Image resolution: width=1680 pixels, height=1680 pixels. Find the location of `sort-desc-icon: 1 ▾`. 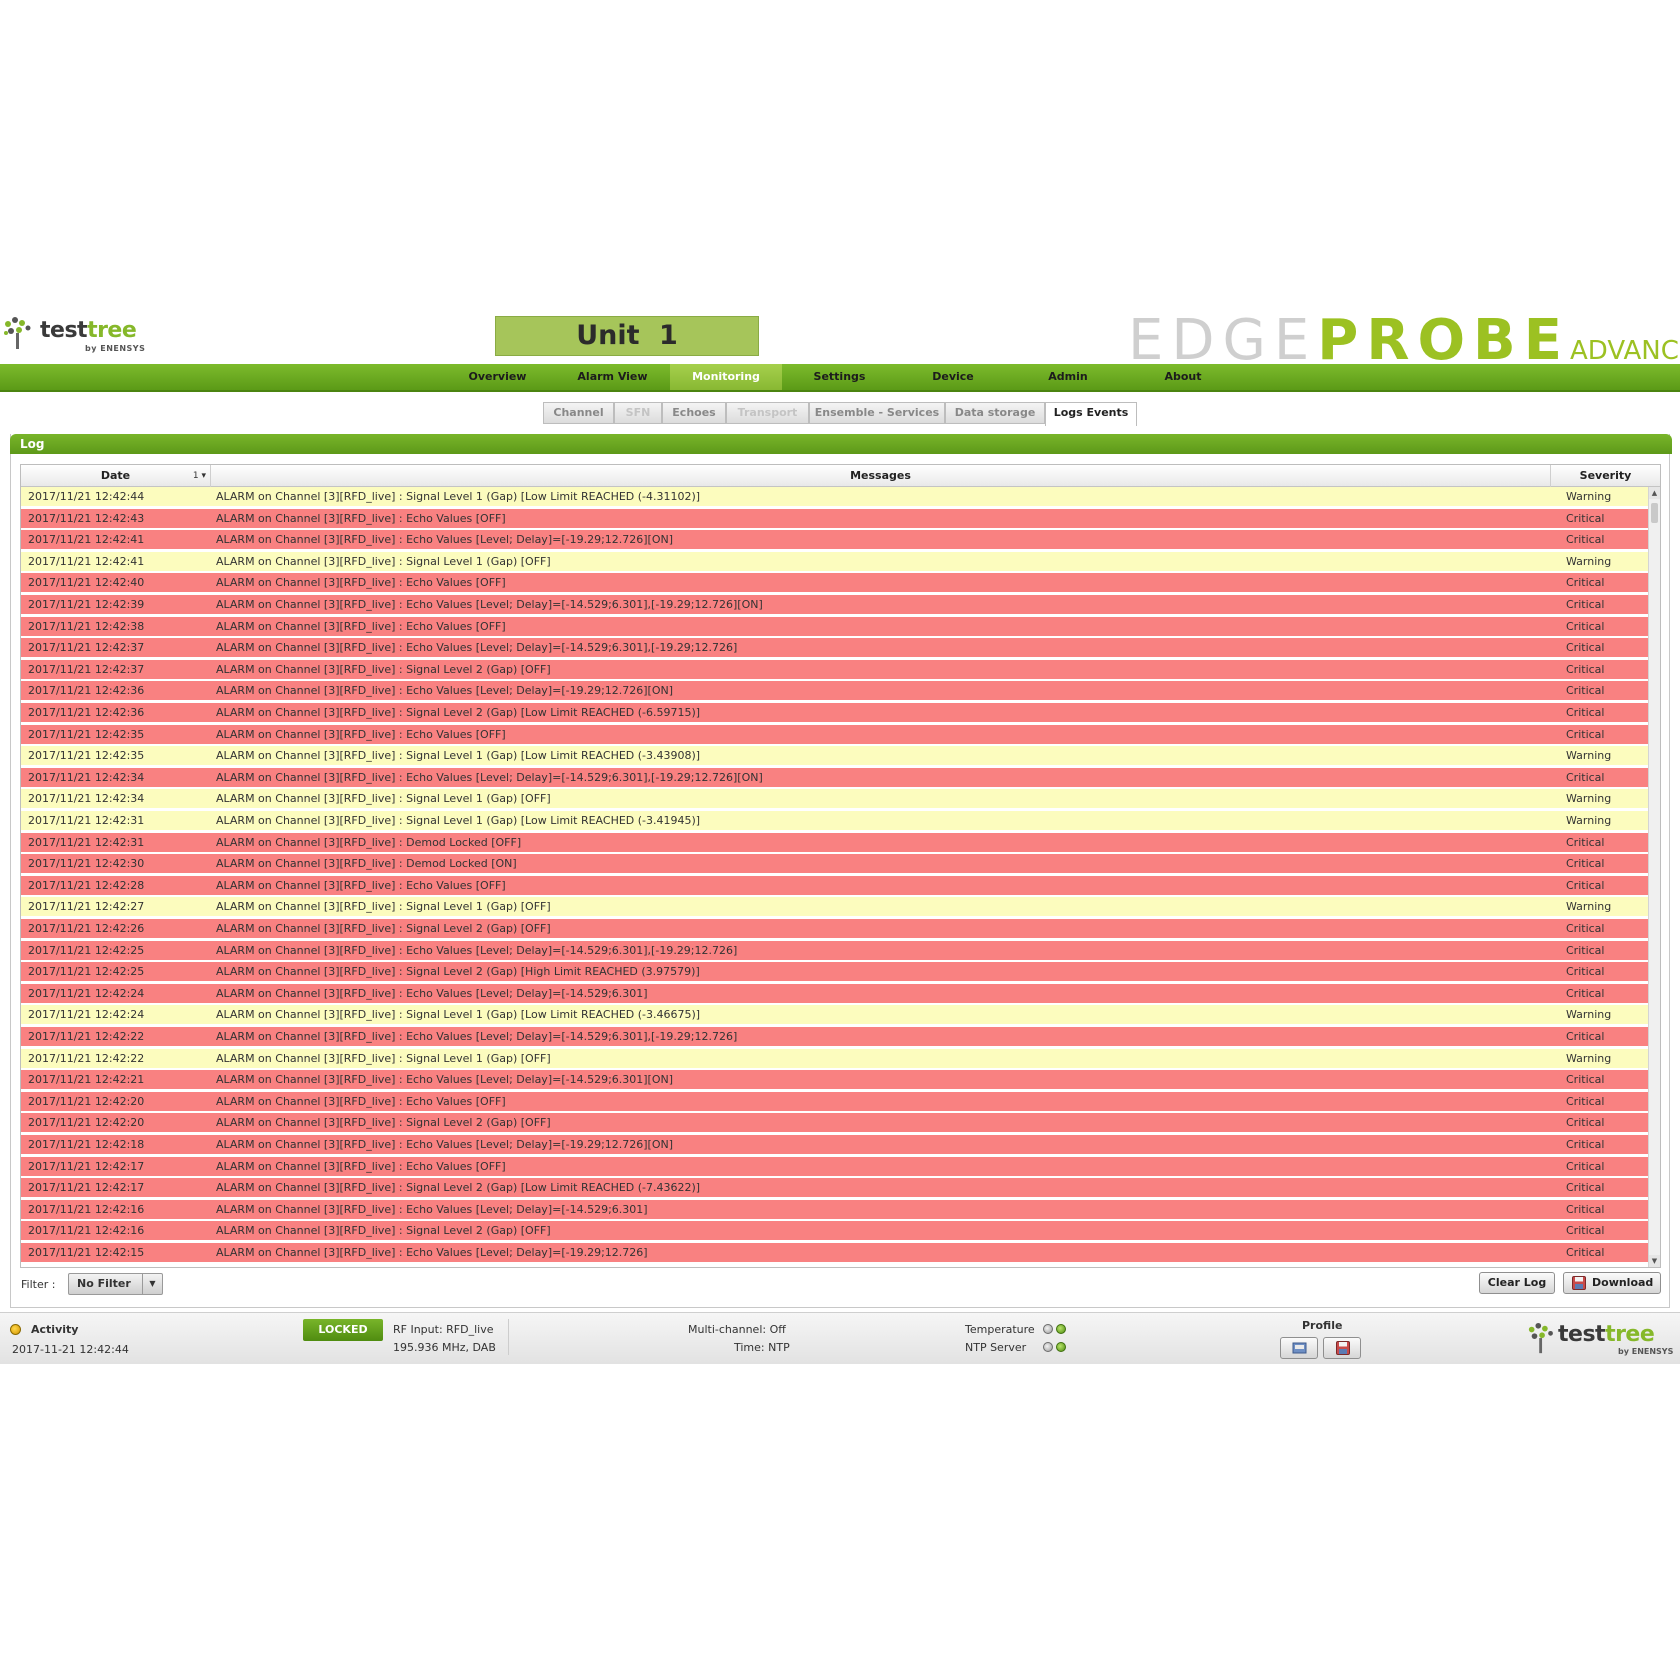

sort-desc-icon: 1 ▾ is located at coordinates (199, 476).